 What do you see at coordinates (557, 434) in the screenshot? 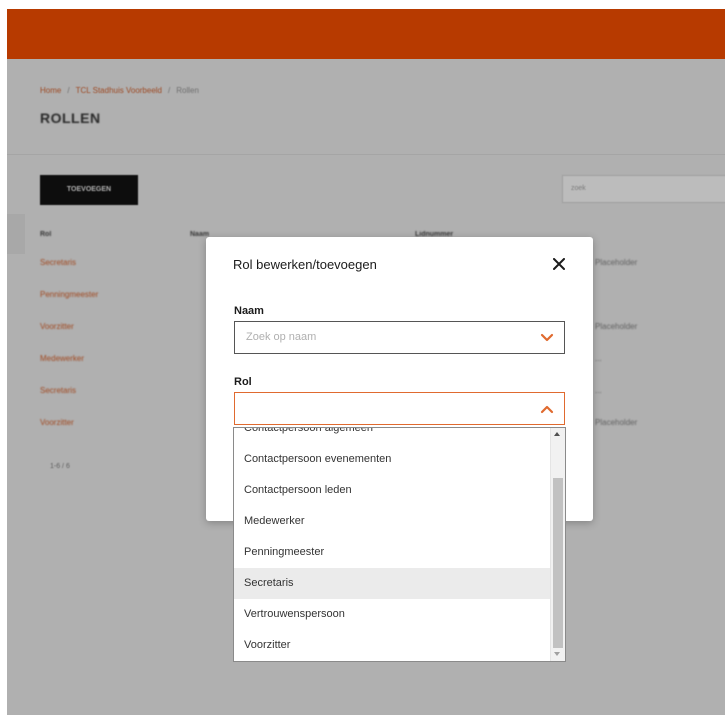
I see `scroll-up-arrow-icon` at bounding box center [557, 434].